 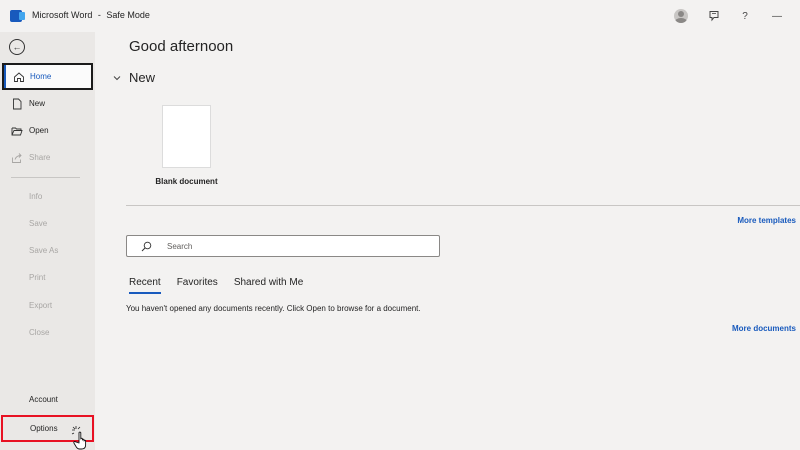 I want to click on minimize-icon: —, so click(x=777, y=16).